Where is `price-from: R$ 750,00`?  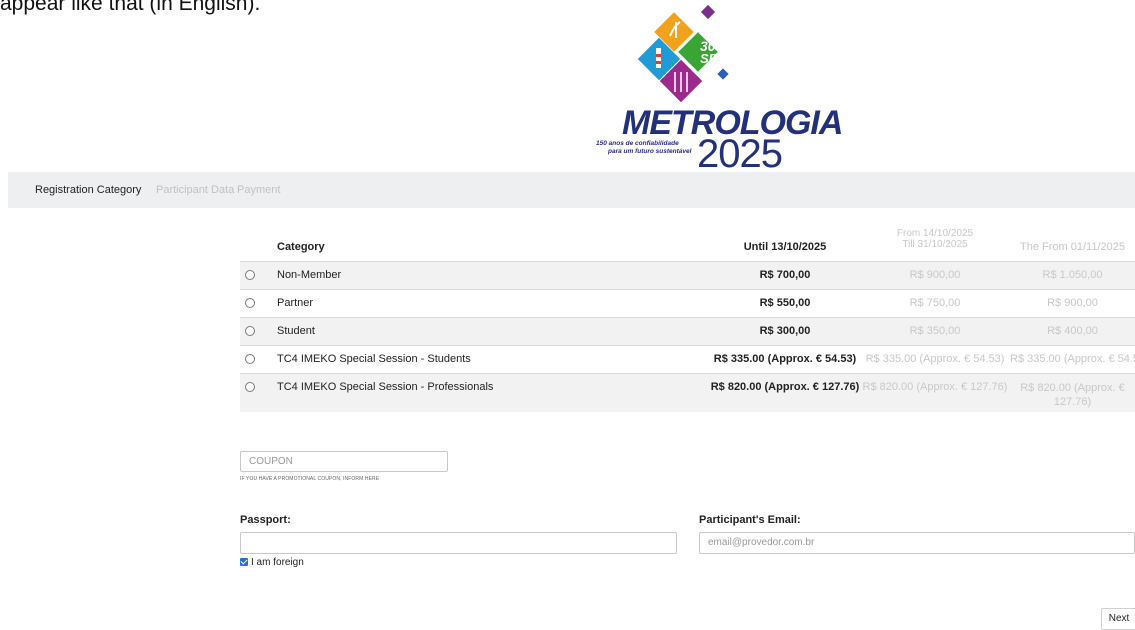 price-from: R$ 750,00 is located at coordinates (935, 303).